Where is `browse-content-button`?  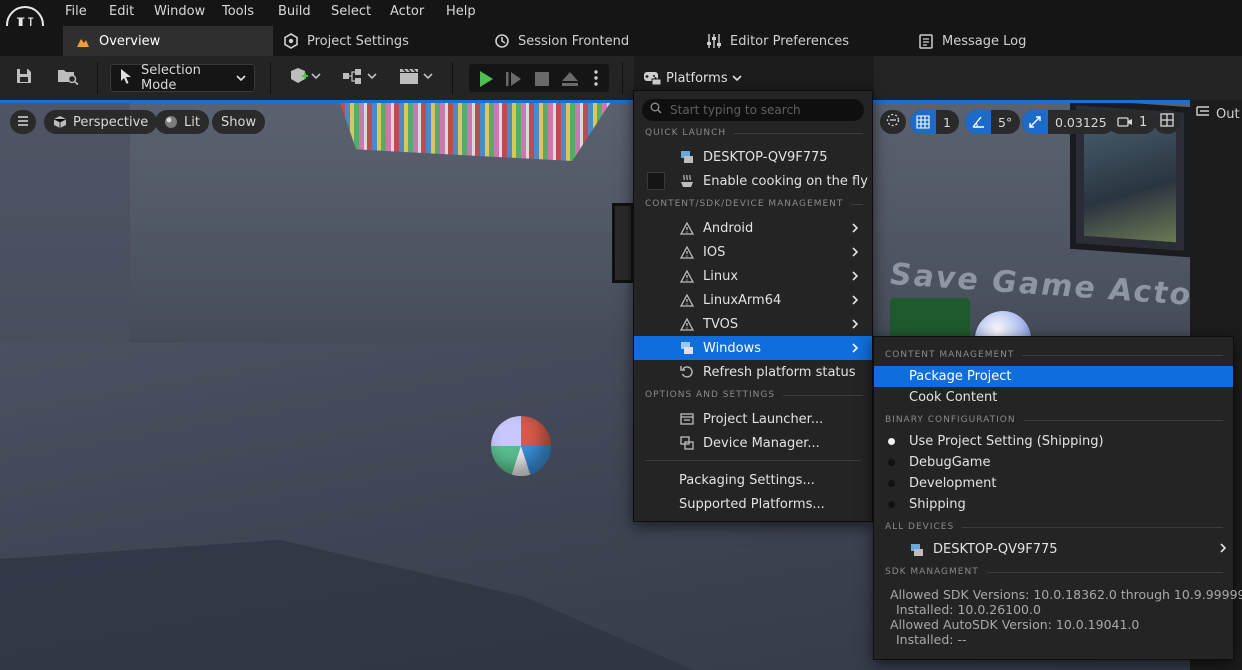 browse-content-button is located at coordinates (68, 78).